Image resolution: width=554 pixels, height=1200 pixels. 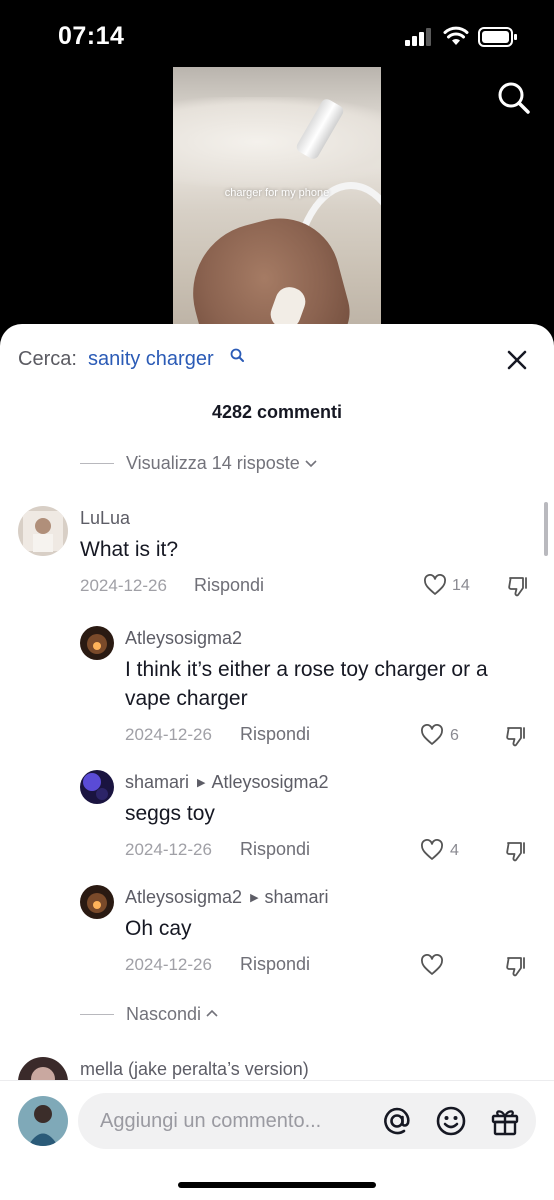 I want to click on gift-icon, so click(x=505, y=1121).